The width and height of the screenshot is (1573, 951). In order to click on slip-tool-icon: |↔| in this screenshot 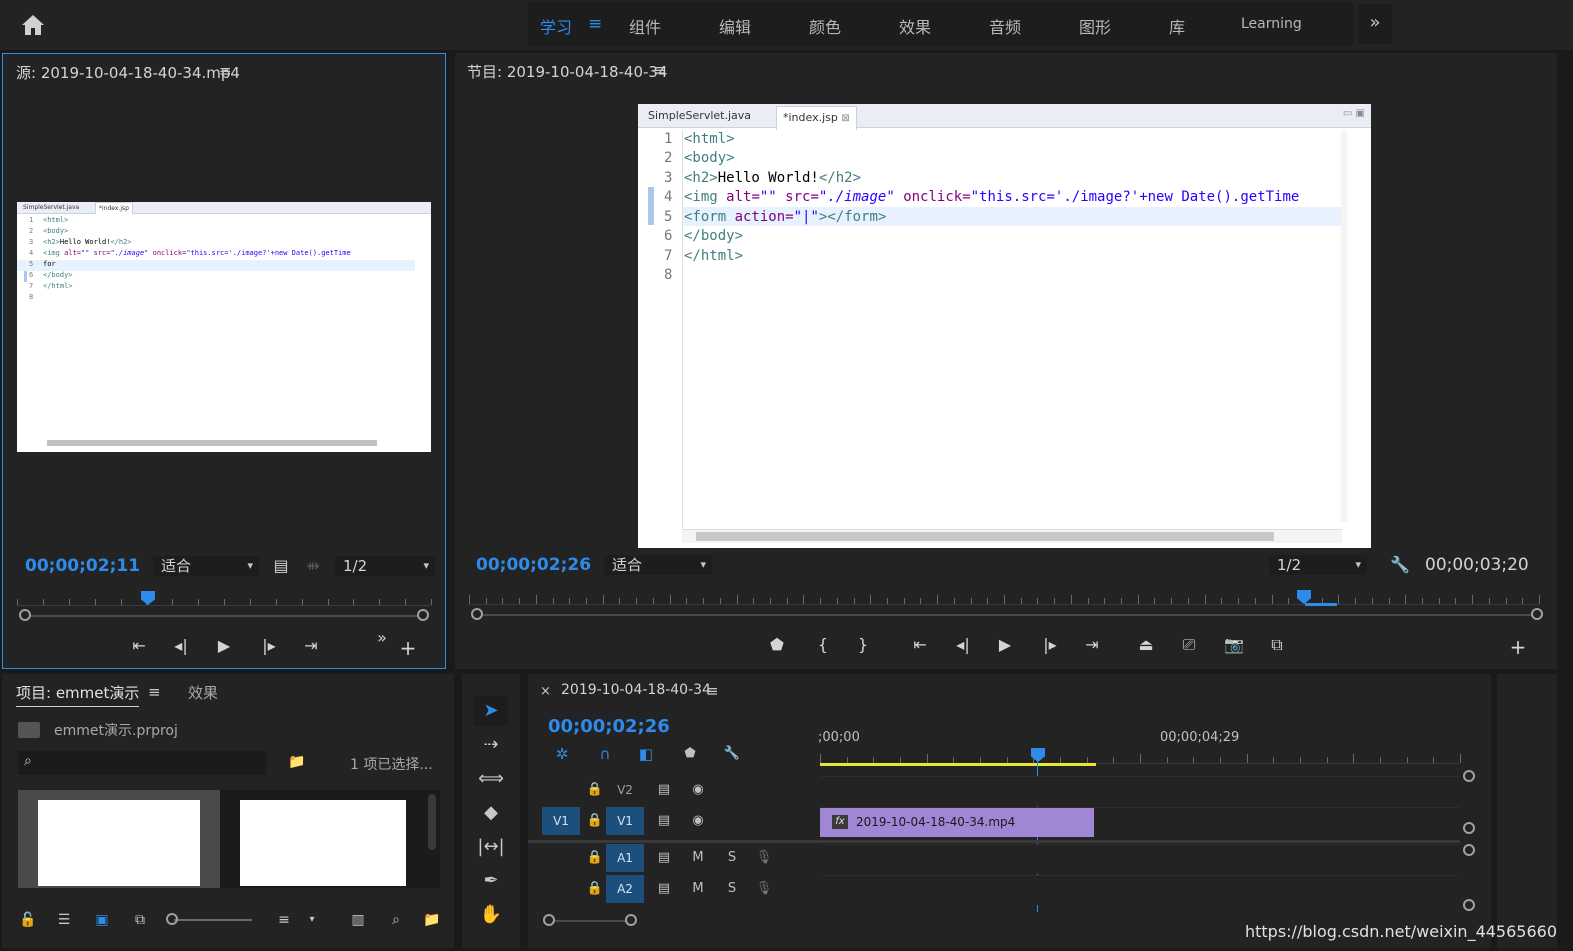, I will do `click(491, 847)`.